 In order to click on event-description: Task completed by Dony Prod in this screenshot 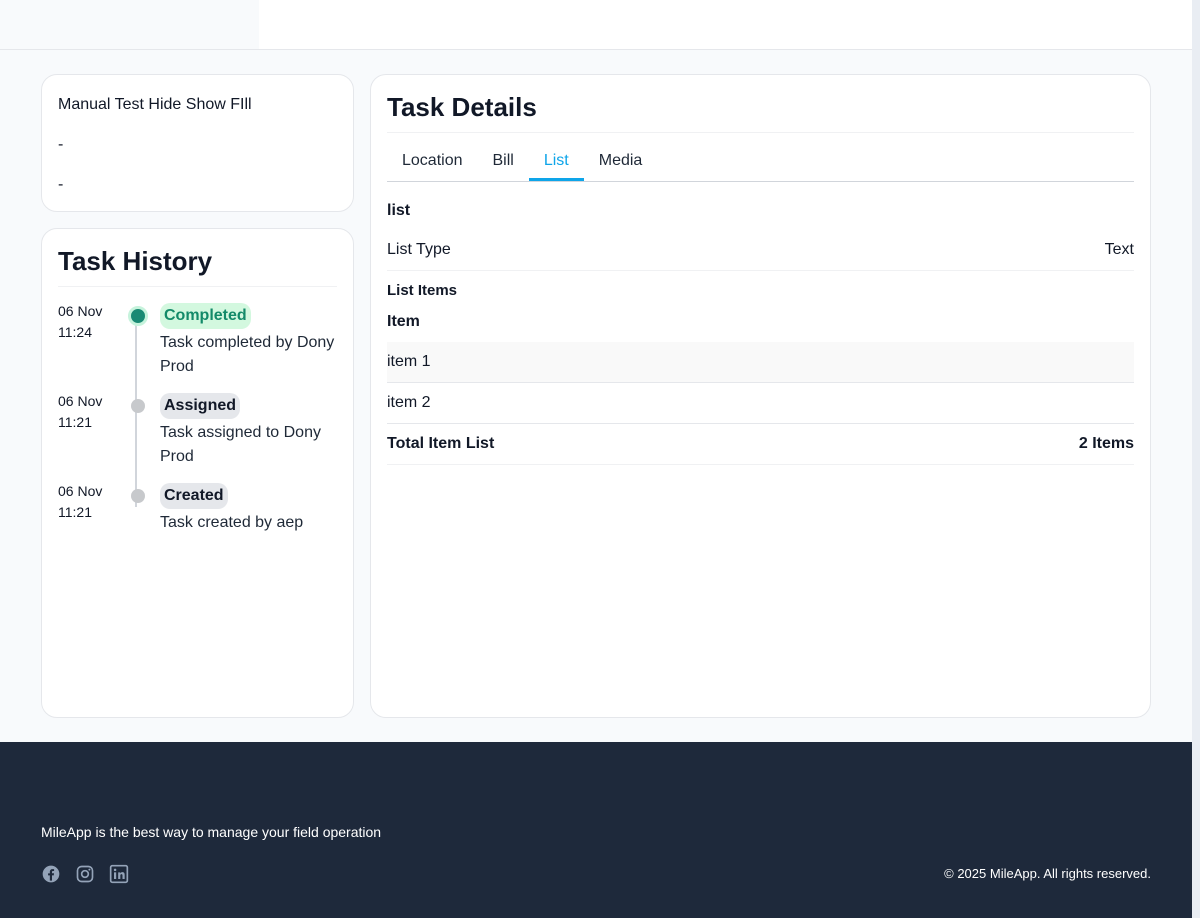, I will do `click(247, 354)`.